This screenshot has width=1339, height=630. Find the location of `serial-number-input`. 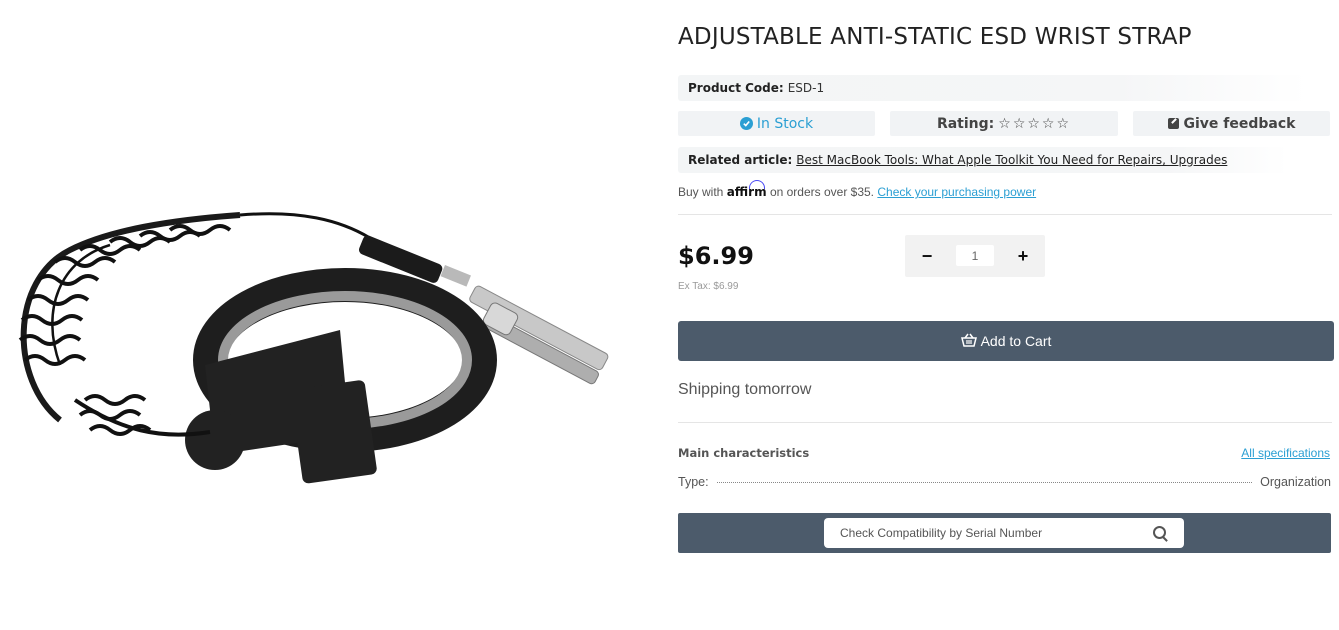

serial-number-input is located at coordinates (990, 533).